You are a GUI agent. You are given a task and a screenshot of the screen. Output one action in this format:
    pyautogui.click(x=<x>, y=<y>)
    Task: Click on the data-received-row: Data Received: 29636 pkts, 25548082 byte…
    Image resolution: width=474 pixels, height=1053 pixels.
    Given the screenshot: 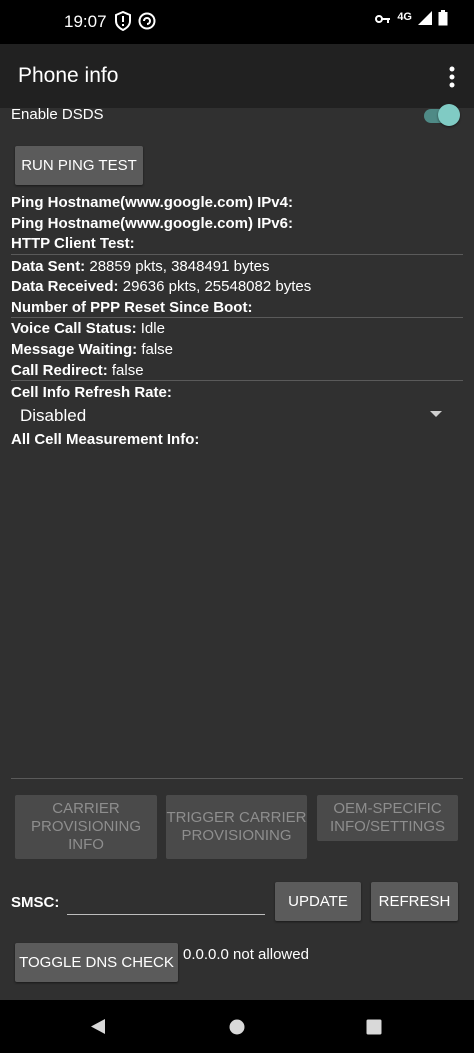 What is the action you would take?
    pyautogui.click(x=161, y=287)
    